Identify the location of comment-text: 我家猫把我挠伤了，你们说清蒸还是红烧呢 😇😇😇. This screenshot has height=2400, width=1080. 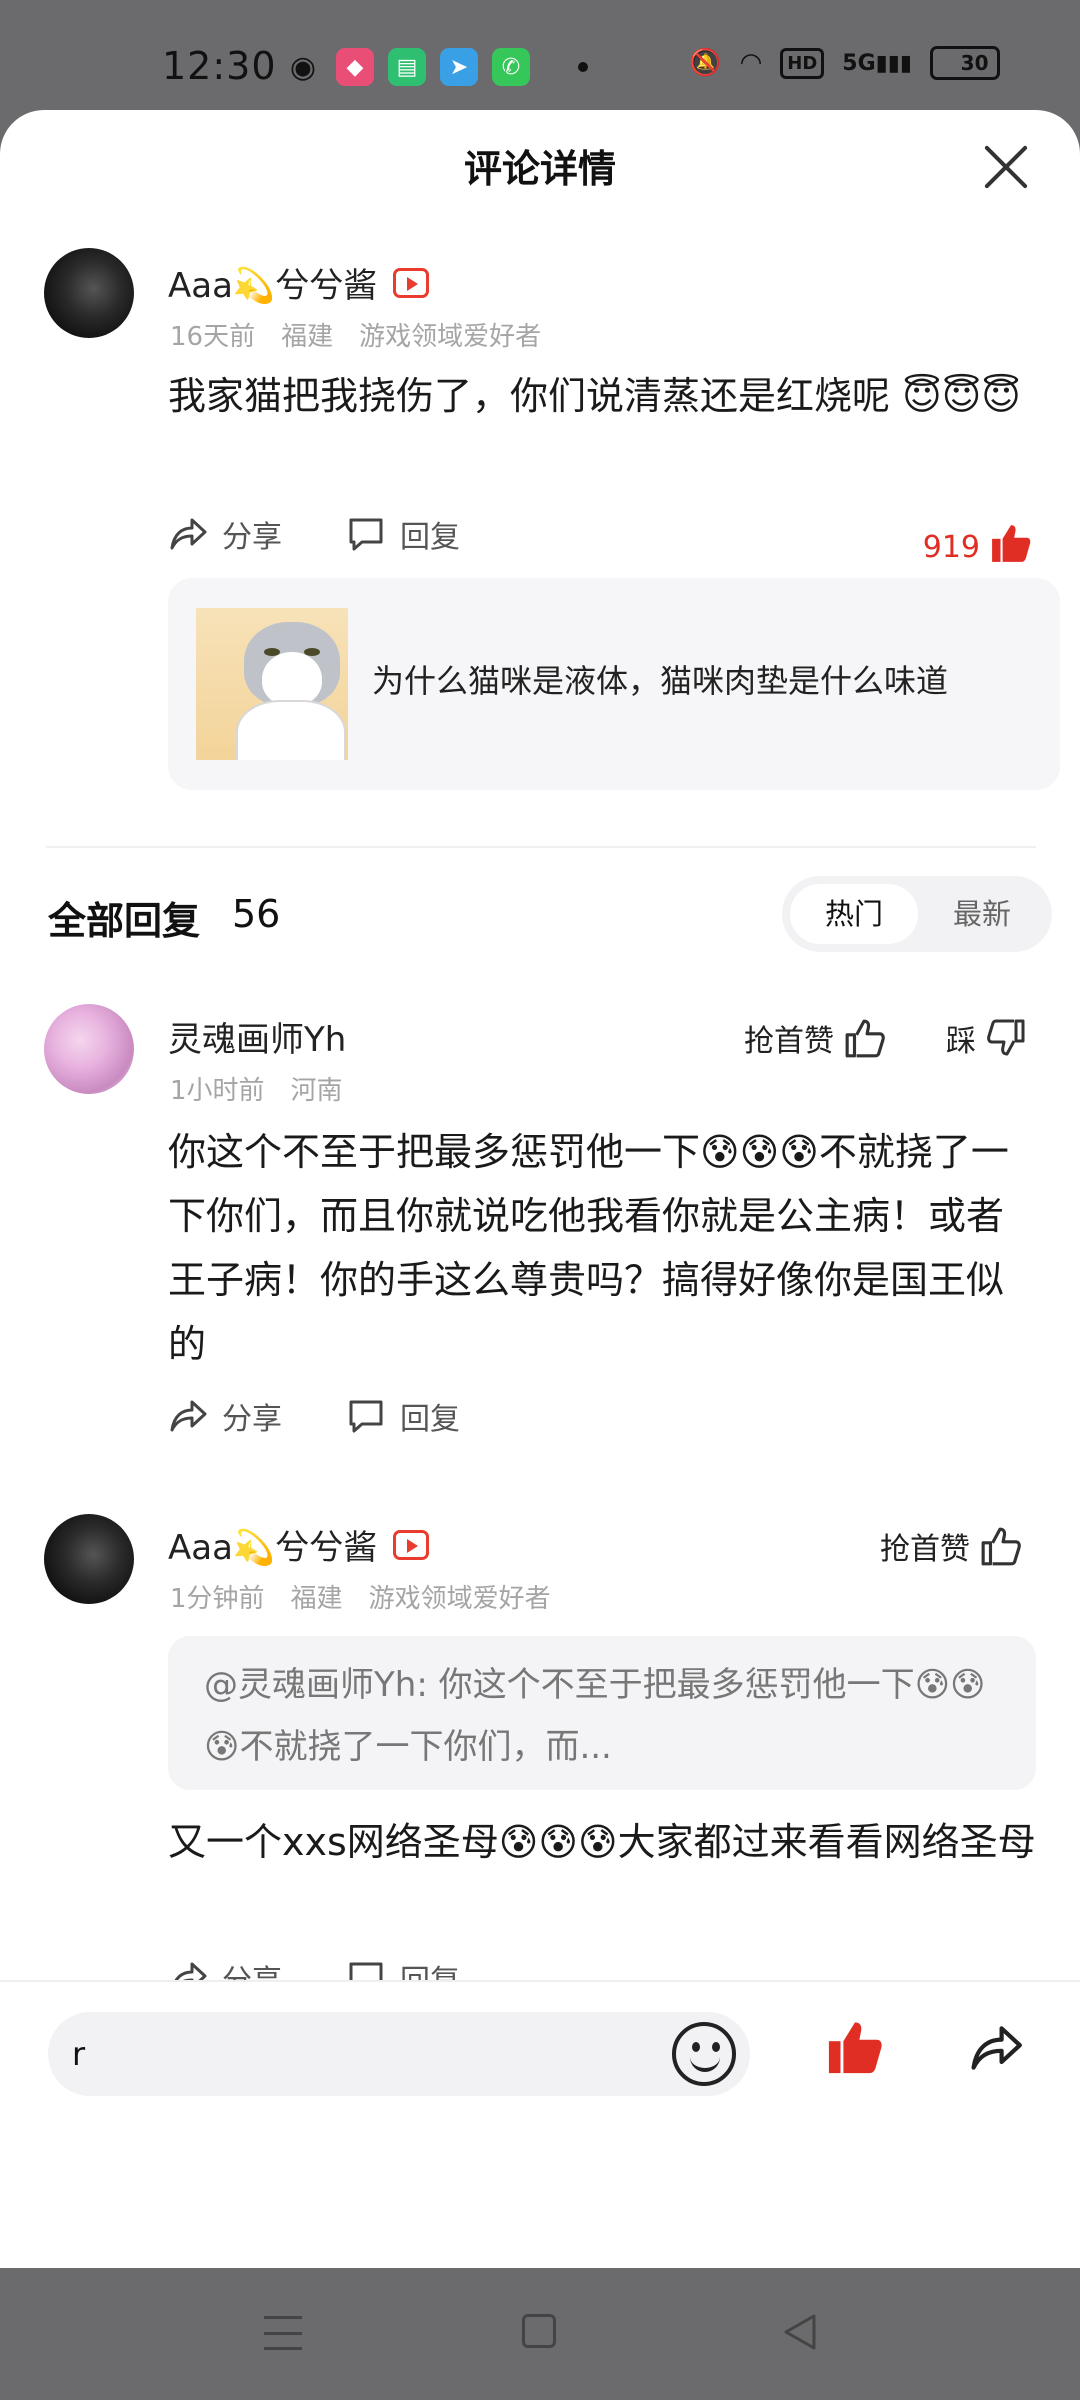
(594, 396).